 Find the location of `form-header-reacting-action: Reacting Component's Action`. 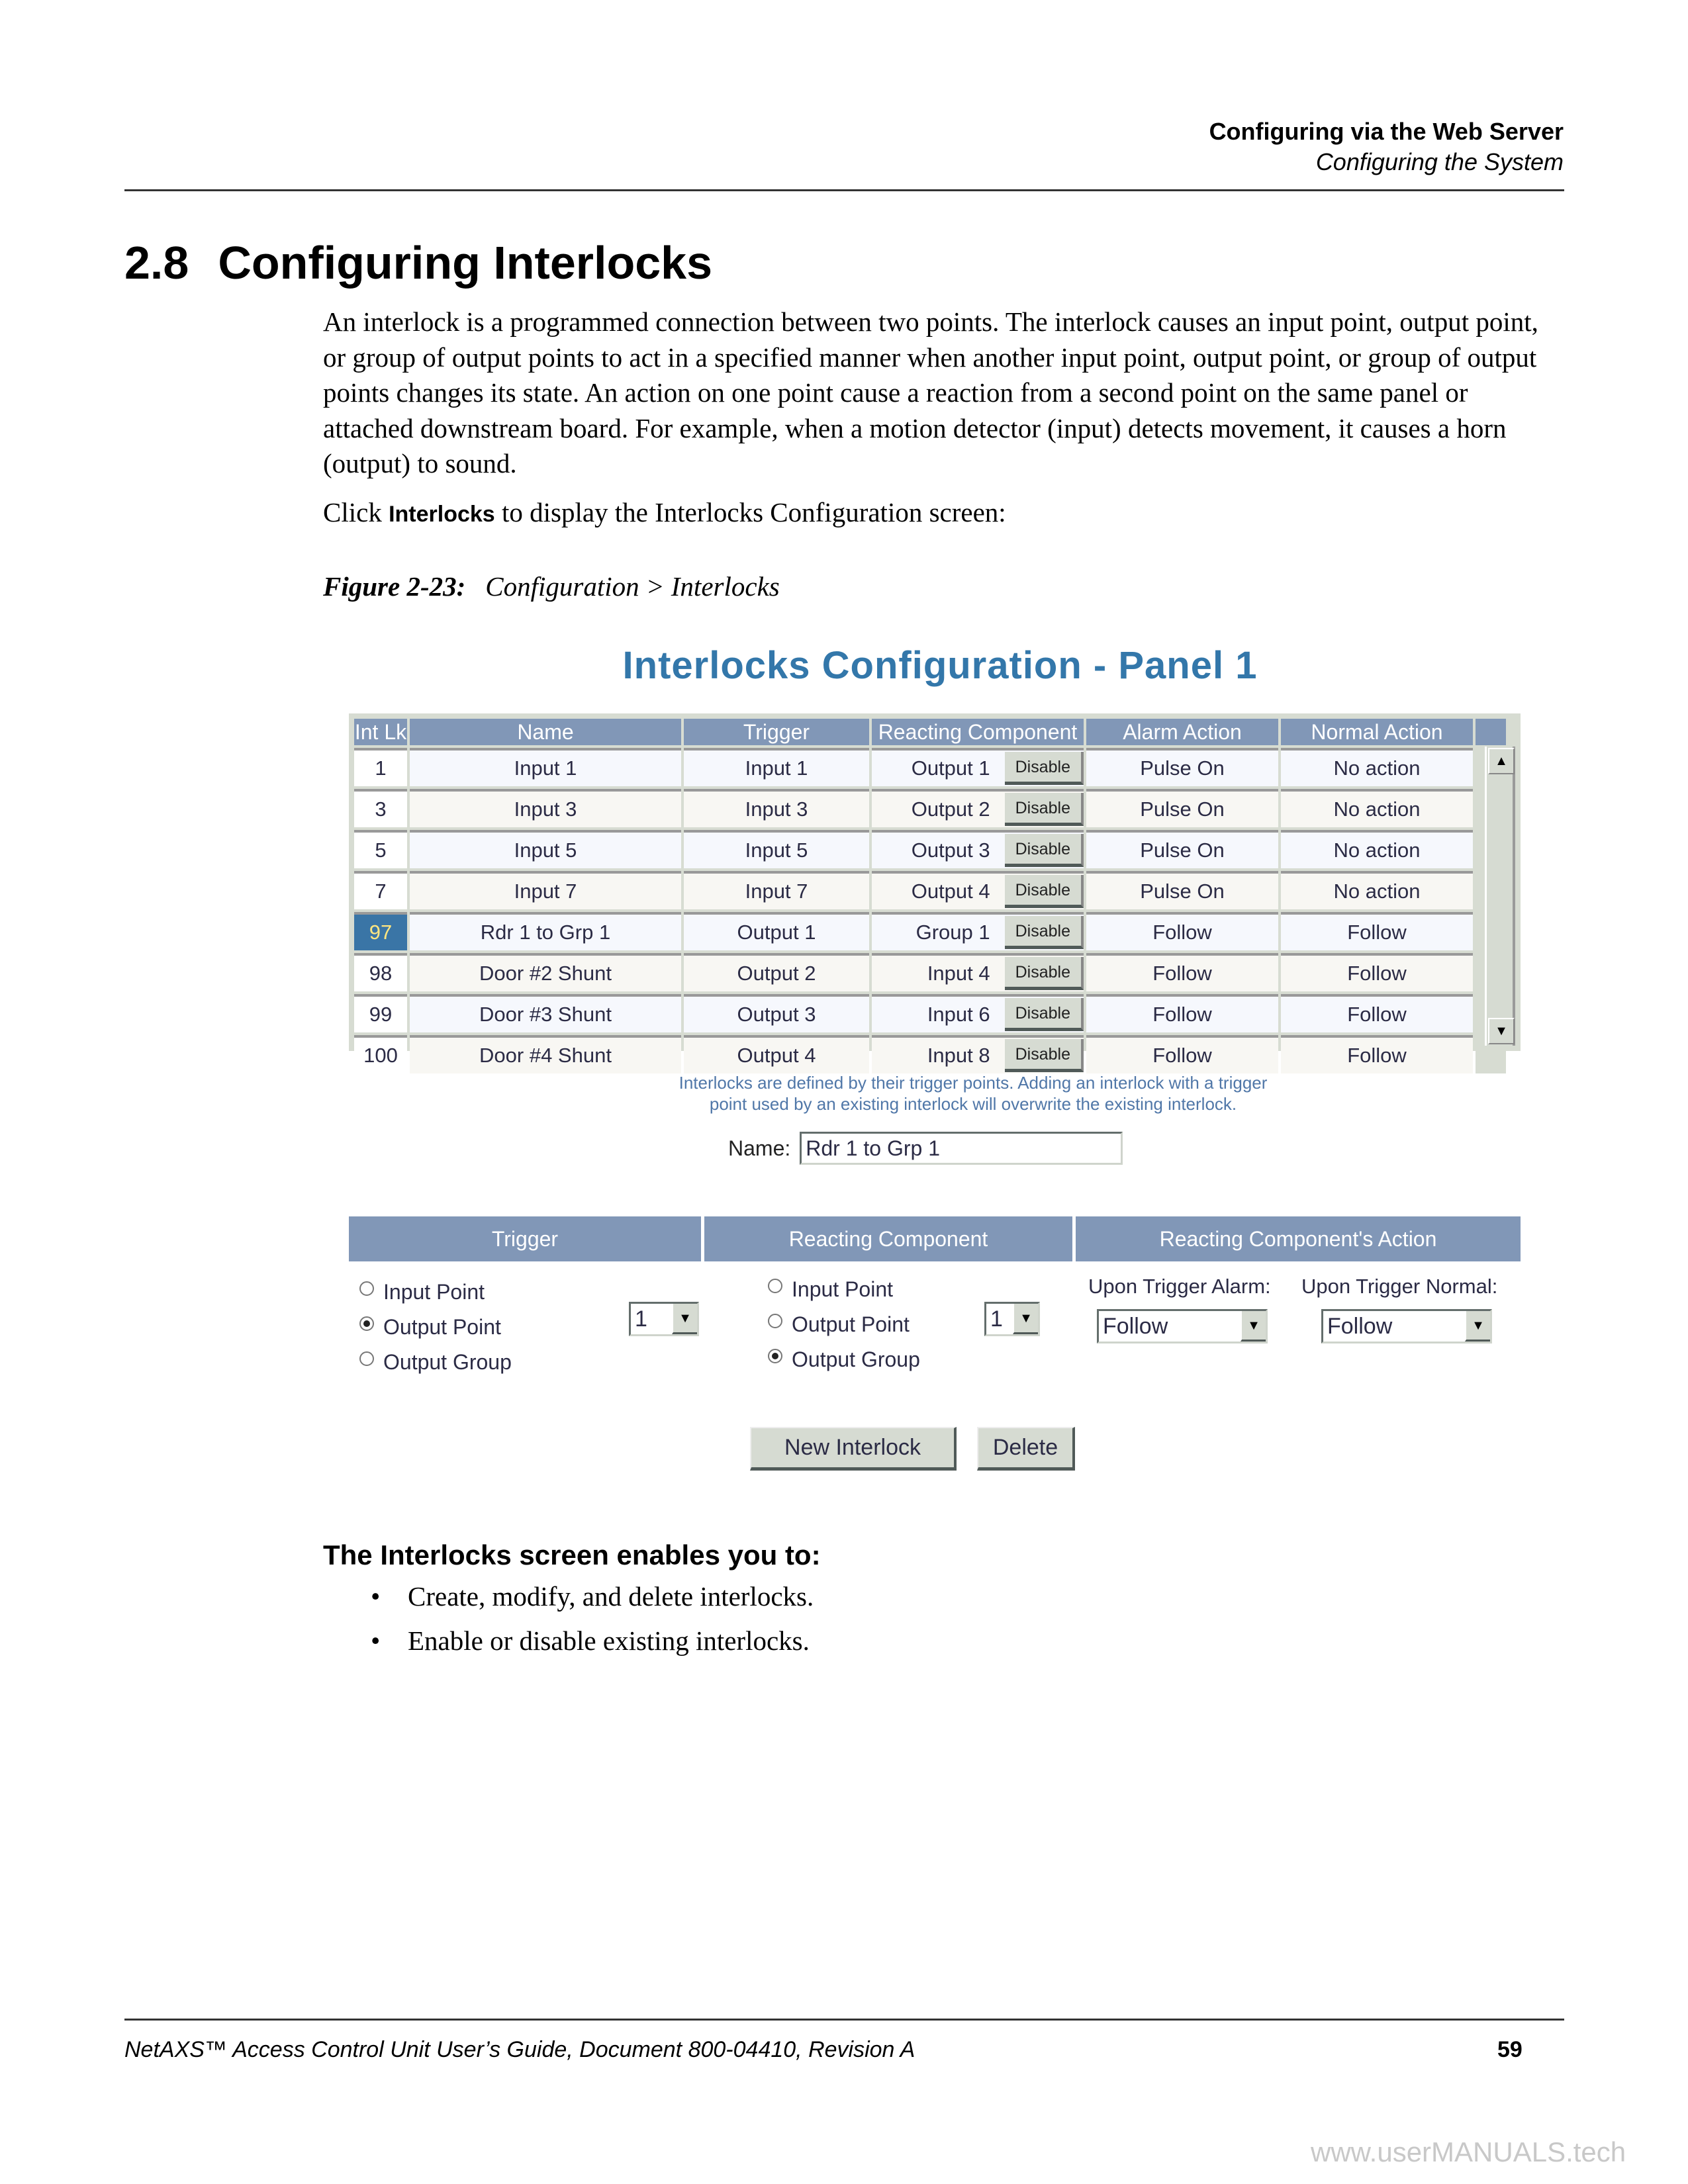

form-header-reacting-action: Reacting Component's Action is located at coordinates (1298, 1238).